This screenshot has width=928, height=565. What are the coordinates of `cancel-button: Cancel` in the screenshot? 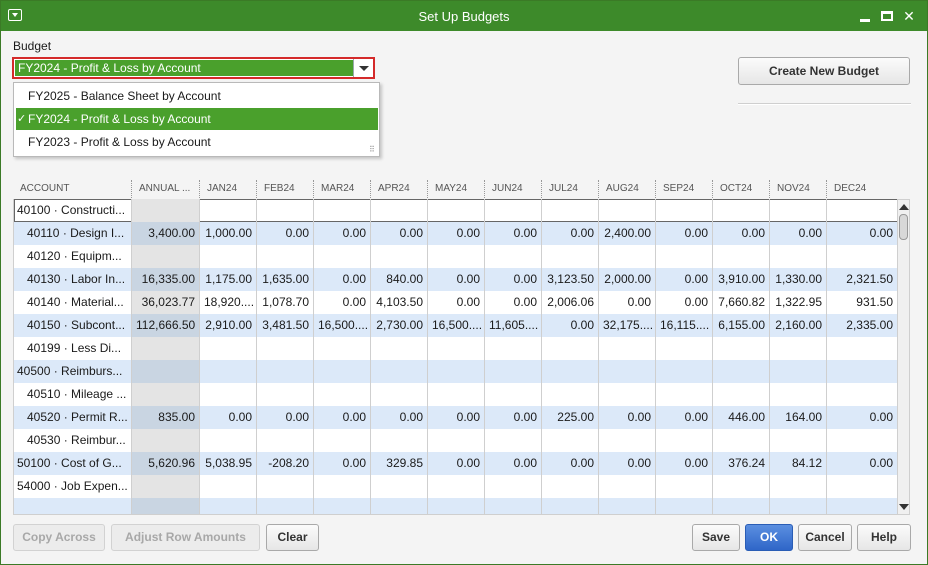 It's located at (825, 537).